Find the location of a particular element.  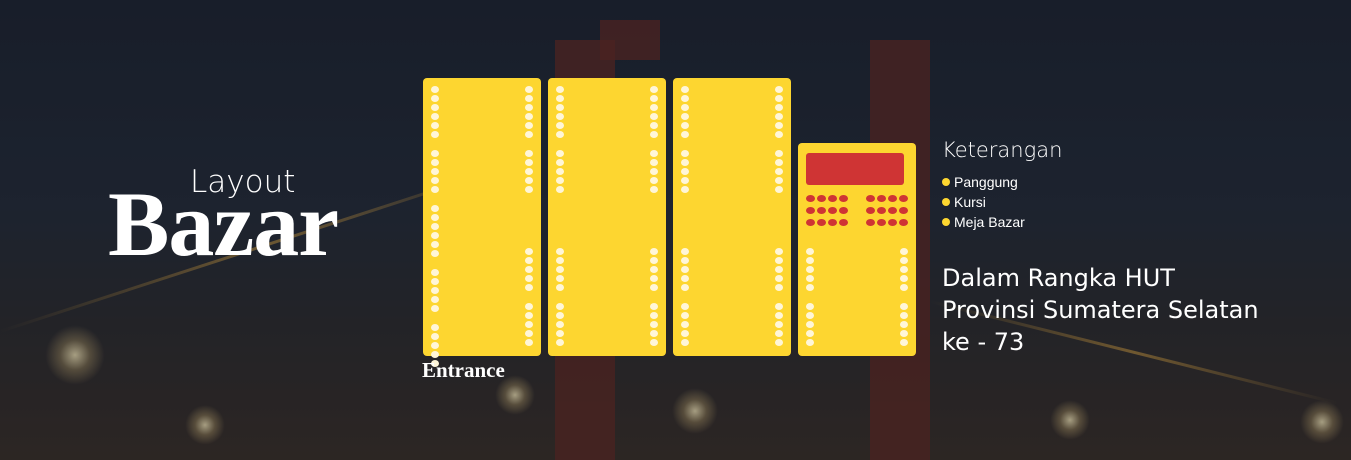

legend-item-panggung: Panggung is located at coordinates (983, 182).